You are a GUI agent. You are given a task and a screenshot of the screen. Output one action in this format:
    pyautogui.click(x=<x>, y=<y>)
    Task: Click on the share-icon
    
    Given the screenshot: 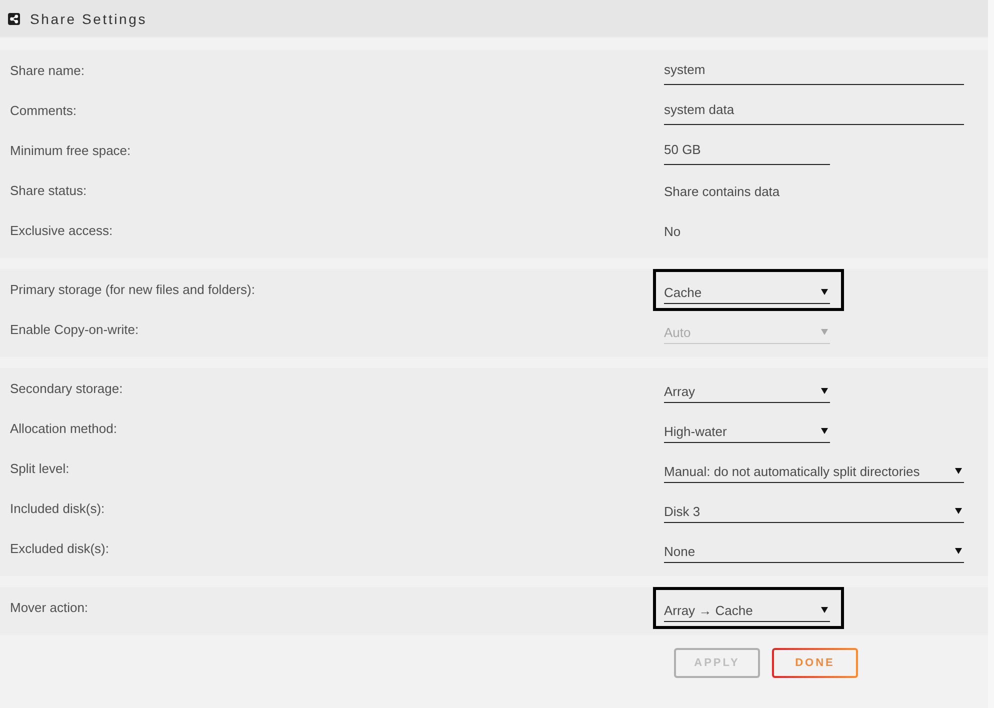 What is the action you would take?
    pyautogui.click(x=14, y=18)
    